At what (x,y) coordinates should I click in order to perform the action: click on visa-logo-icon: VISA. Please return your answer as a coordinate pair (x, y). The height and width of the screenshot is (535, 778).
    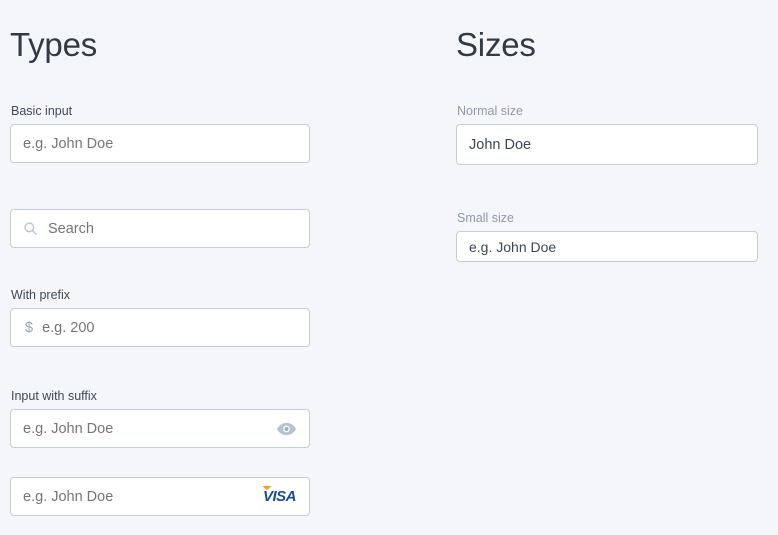
    Looking at the image, I should click on (286, 496).